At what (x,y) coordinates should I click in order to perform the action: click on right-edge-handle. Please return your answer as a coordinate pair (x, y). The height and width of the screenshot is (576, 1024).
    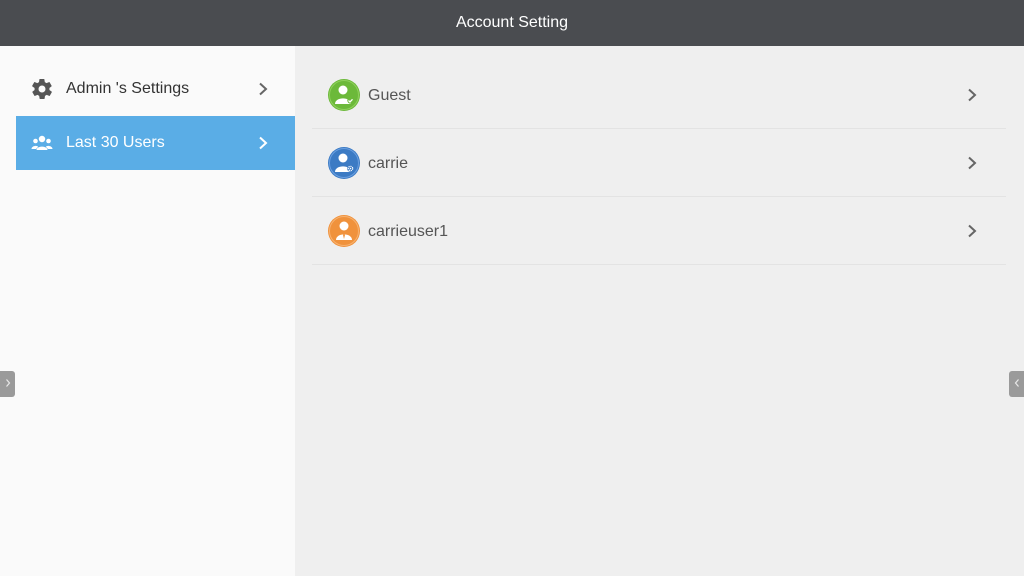
    Looking at the image, I should click on (1016, 384).